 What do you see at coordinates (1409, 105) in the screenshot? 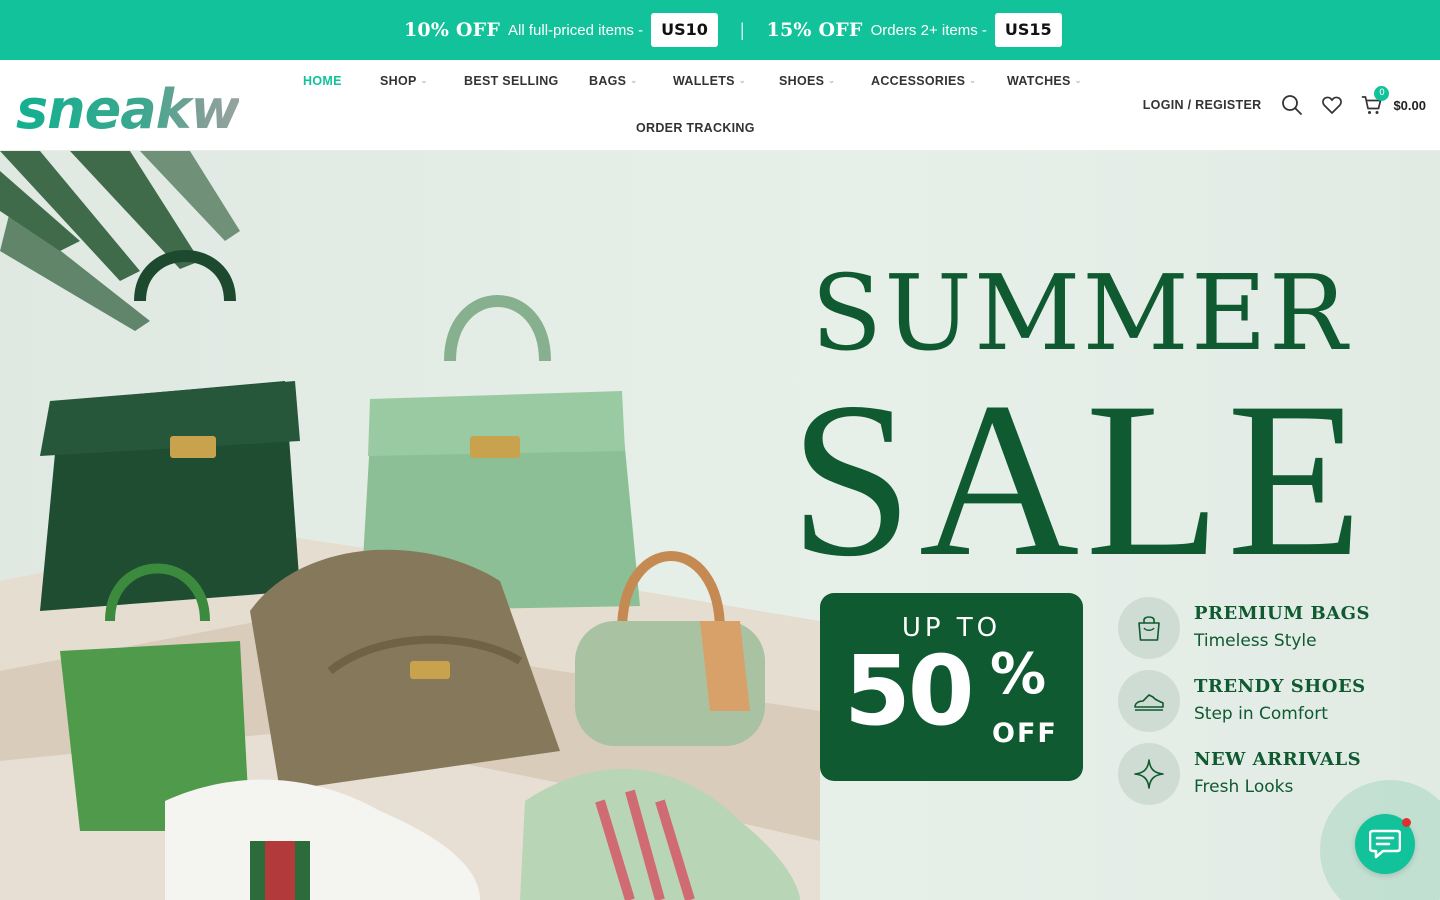
I see `cart-total: $0.00` at bounding box center [1409, 105].